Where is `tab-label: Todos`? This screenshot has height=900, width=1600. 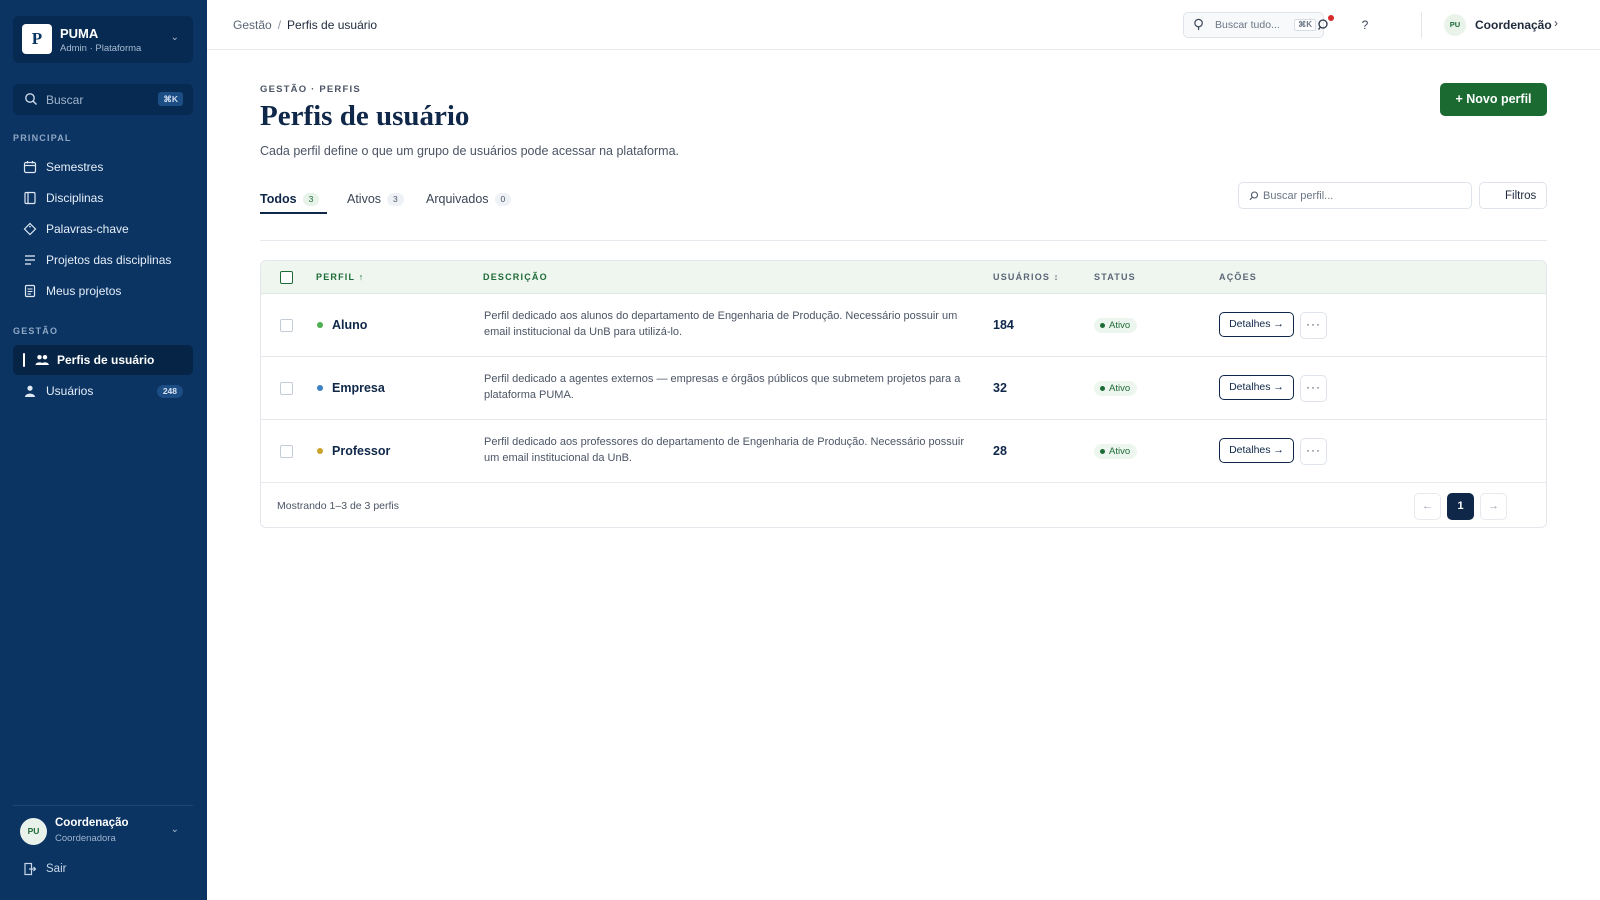 tab-label: Todos is located at coordinates (278, 199).